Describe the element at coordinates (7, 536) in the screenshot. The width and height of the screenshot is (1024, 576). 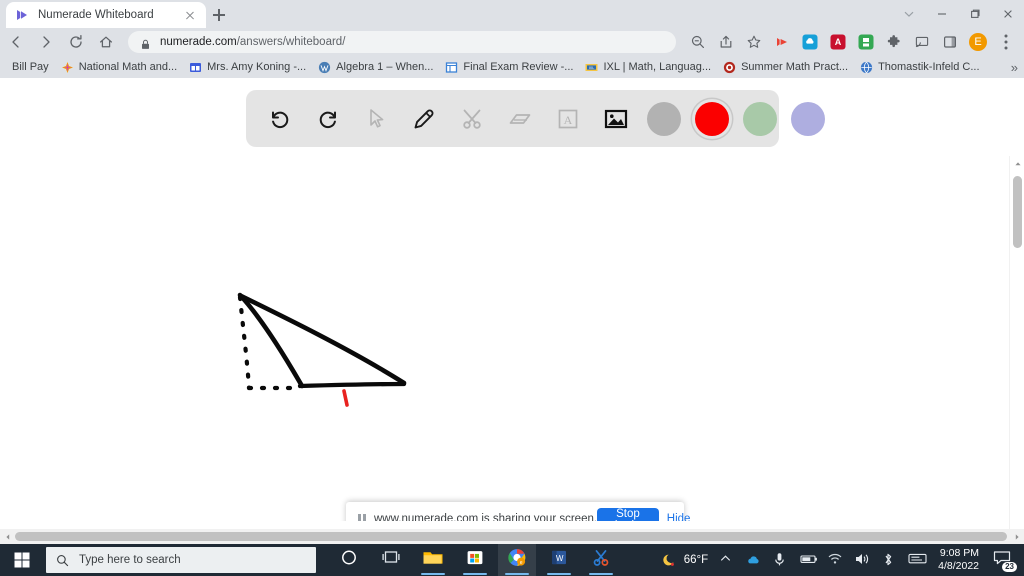
I see `scroll-left-caret-icon` at that location.